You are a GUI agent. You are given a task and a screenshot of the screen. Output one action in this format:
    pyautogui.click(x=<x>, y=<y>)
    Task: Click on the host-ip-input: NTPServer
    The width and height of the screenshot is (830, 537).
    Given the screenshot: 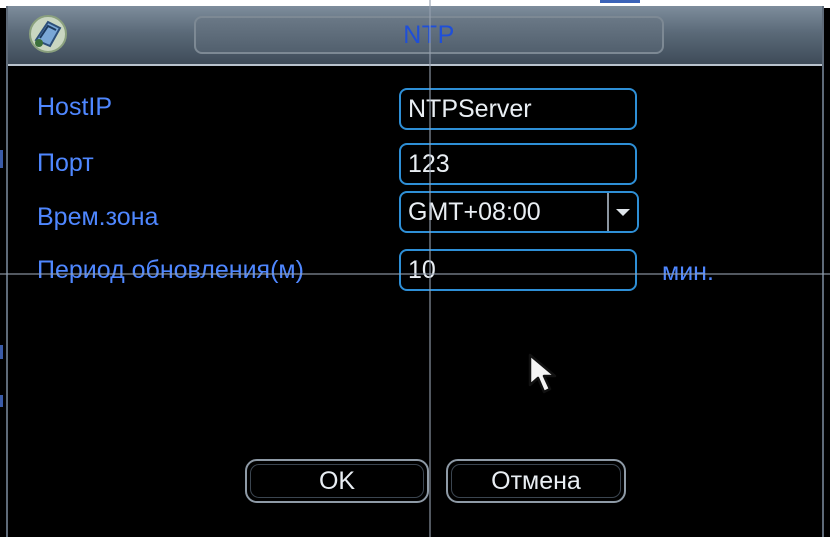 What is the action you would take?
    pyautogui.click(x=518, y=109)
    